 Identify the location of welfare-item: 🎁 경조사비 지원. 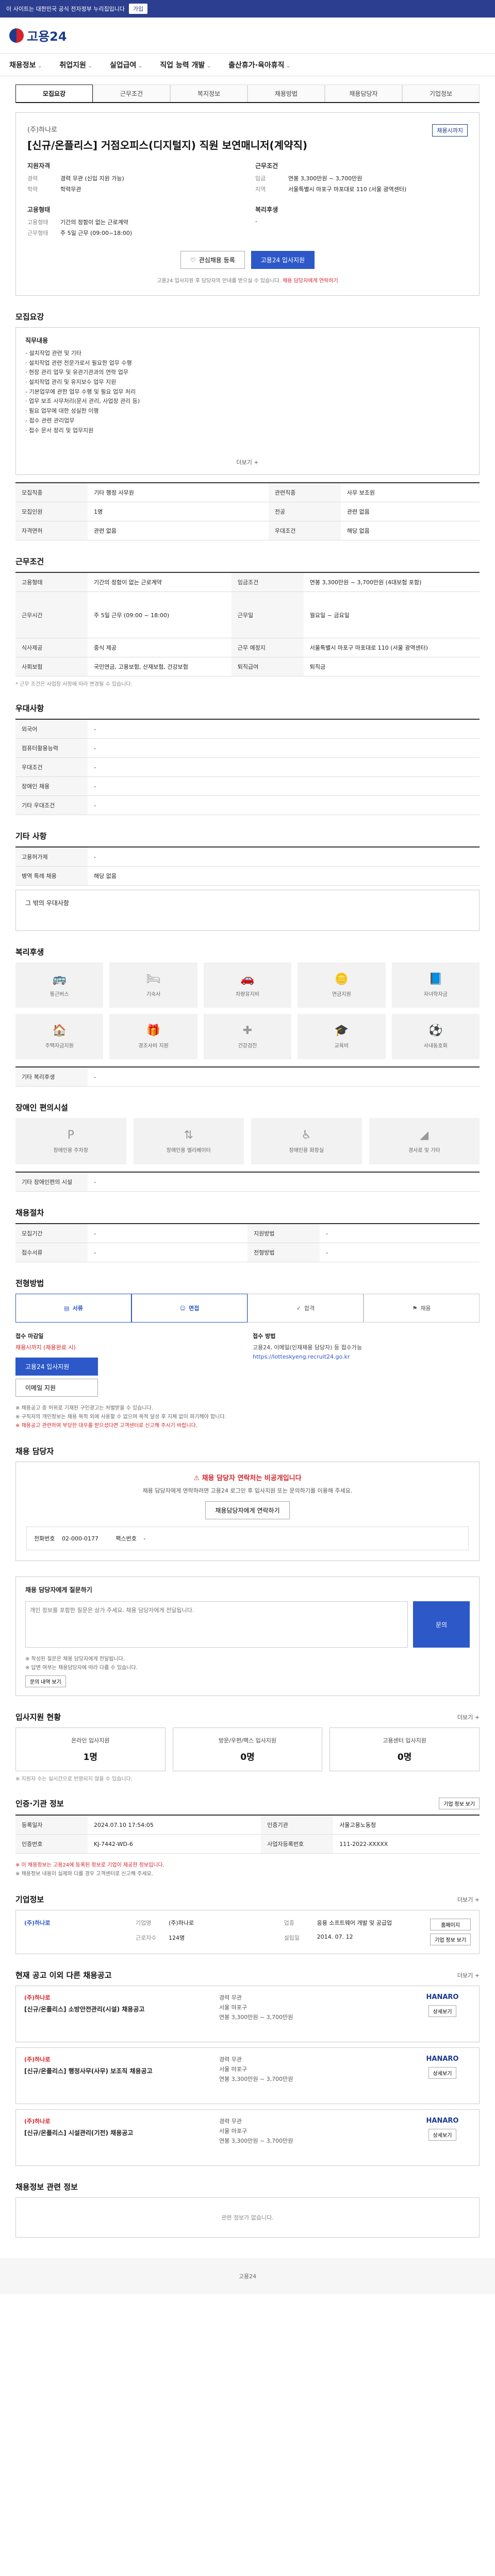
(153, 1036).